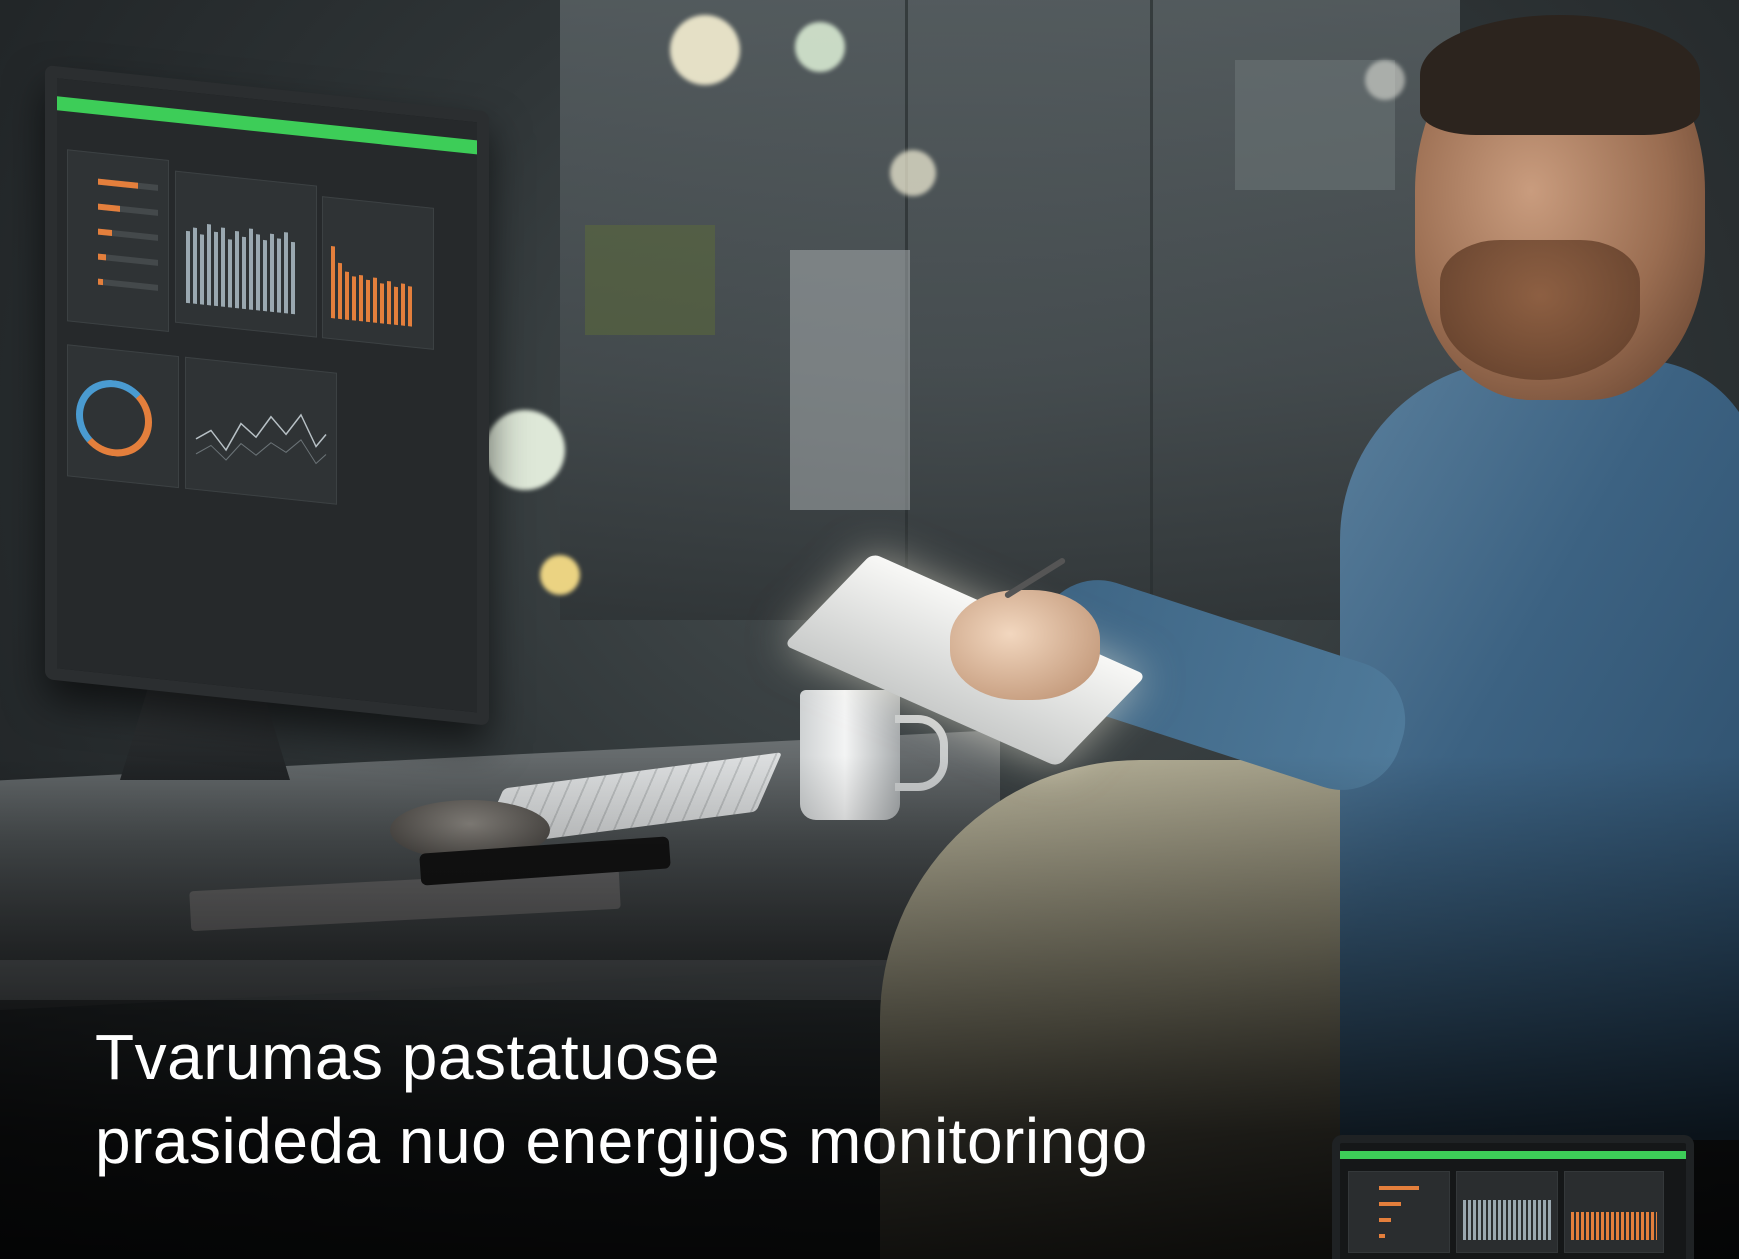 This screenshot has height=1259, width=1739. Describe the element at coordinates (621, 1141) in the screenshot. I see `headline-line-2: prasideda nuo energijos monitoringo` at that location.